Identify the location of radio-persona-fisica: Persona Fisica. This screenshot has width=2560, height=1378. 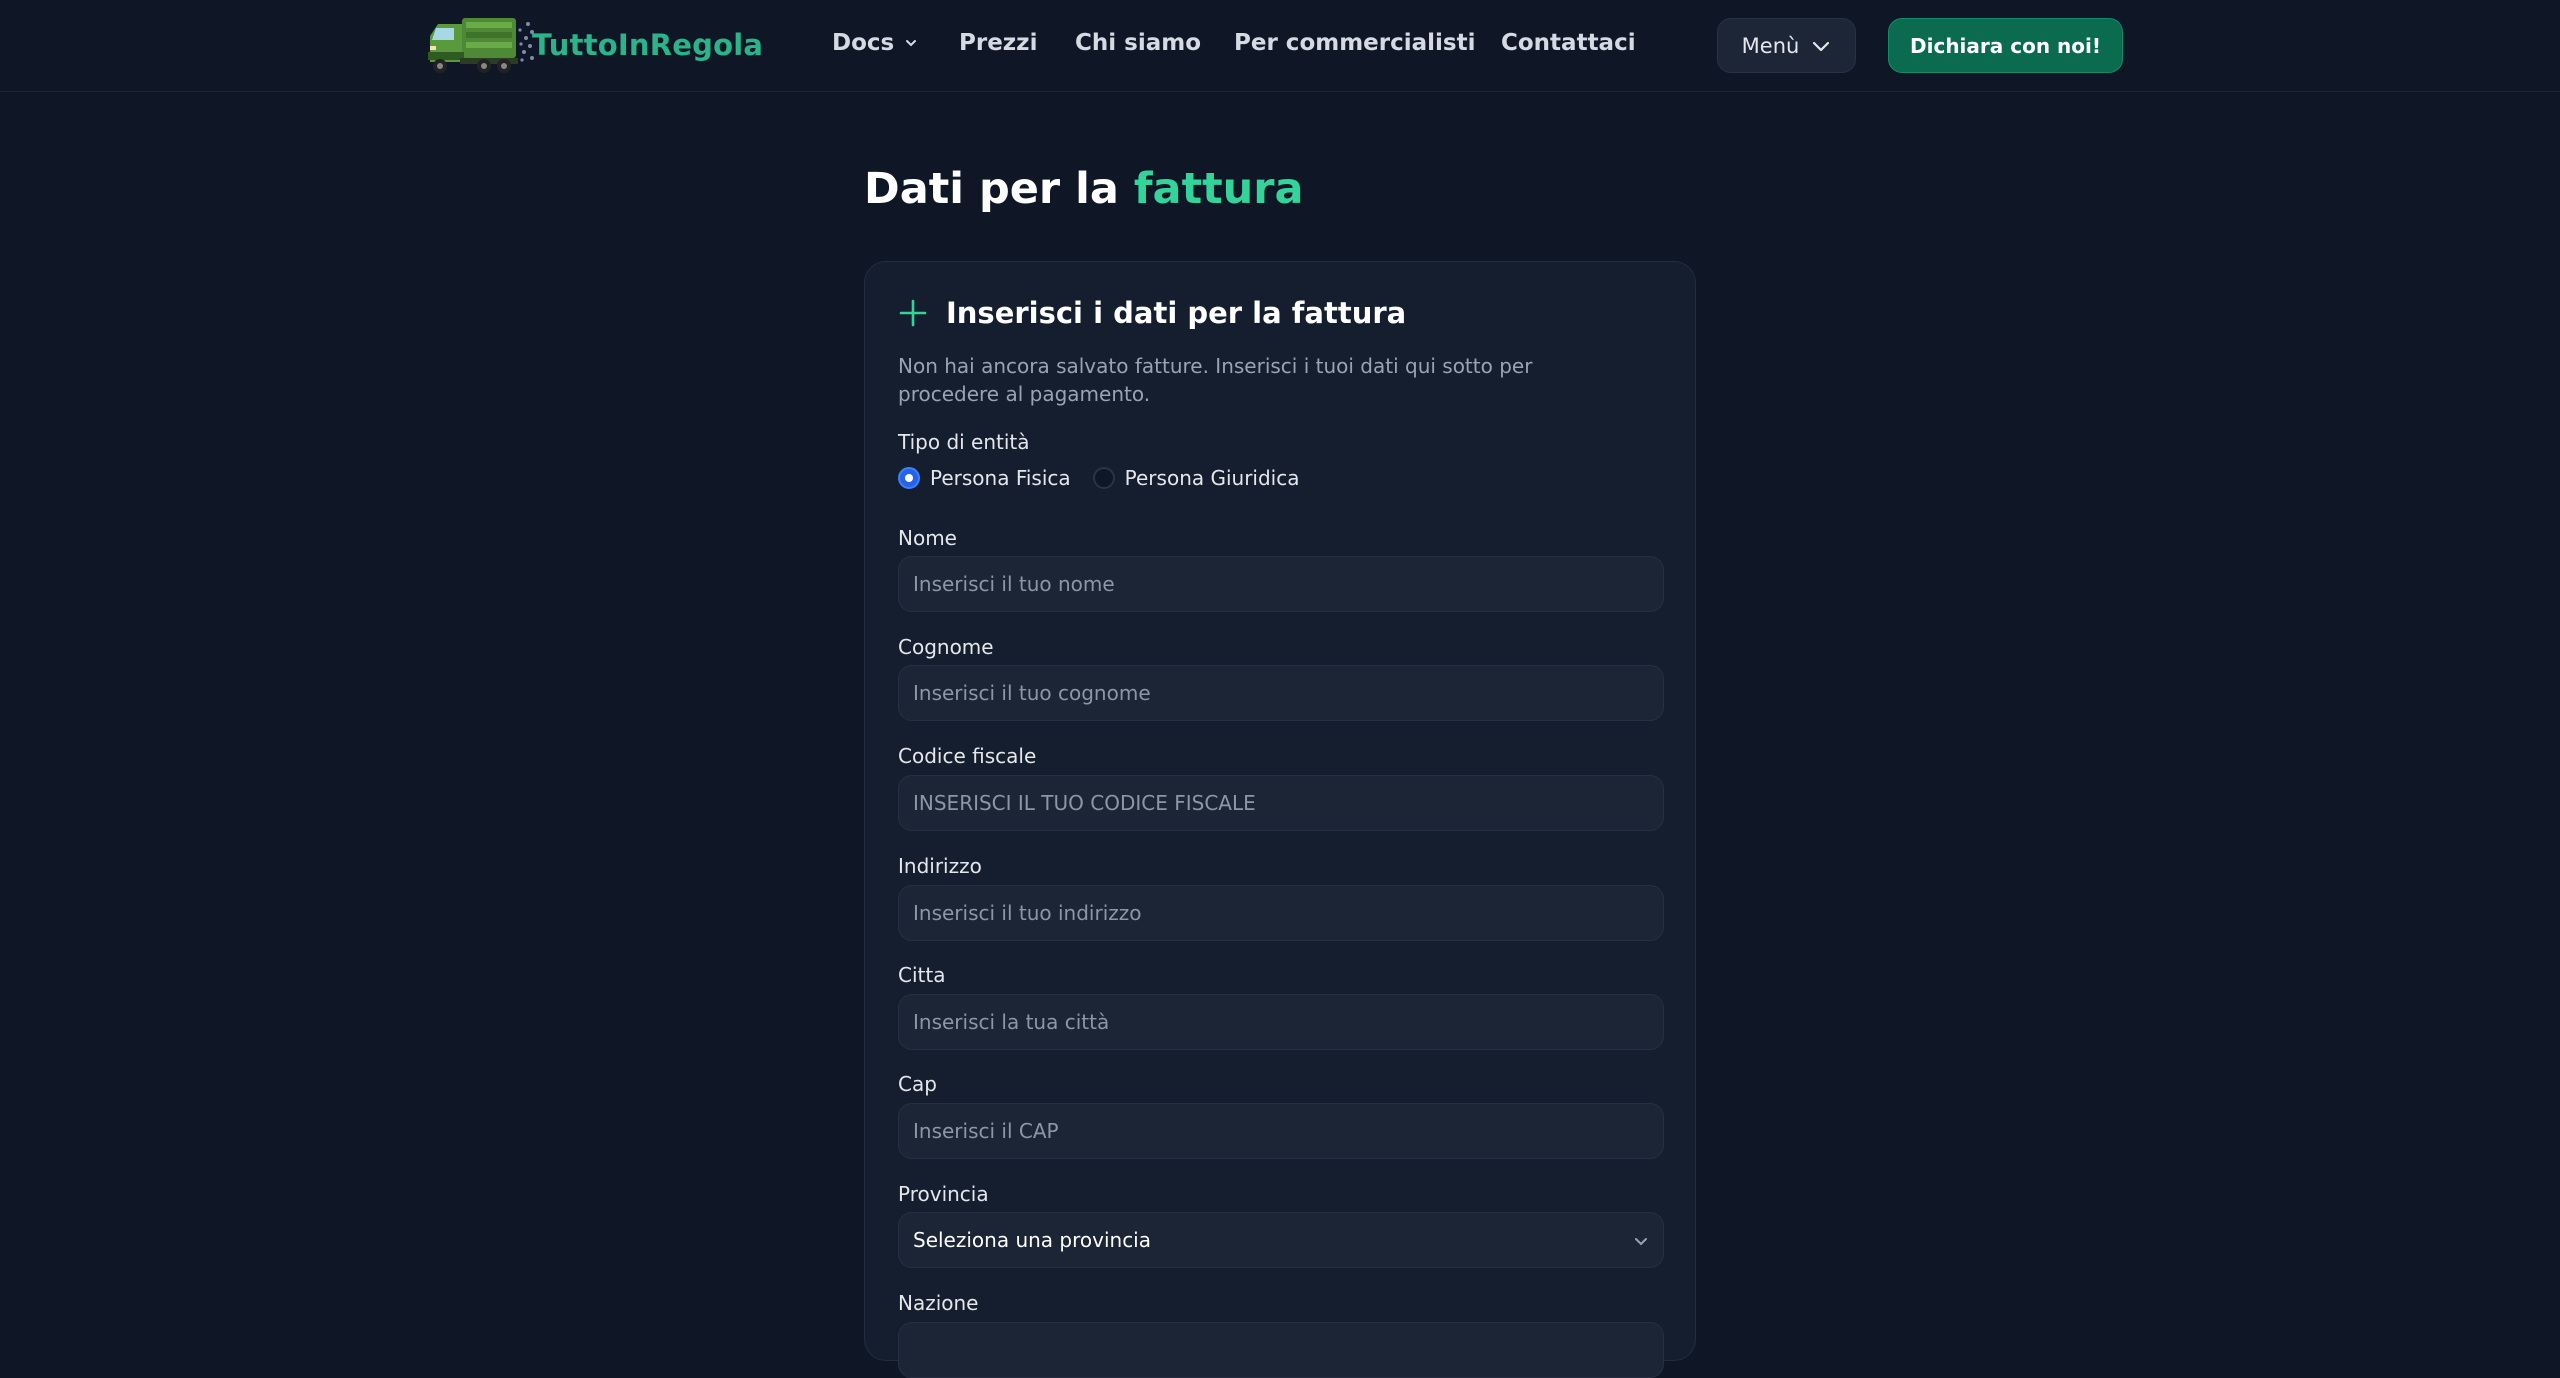
(984, 478).